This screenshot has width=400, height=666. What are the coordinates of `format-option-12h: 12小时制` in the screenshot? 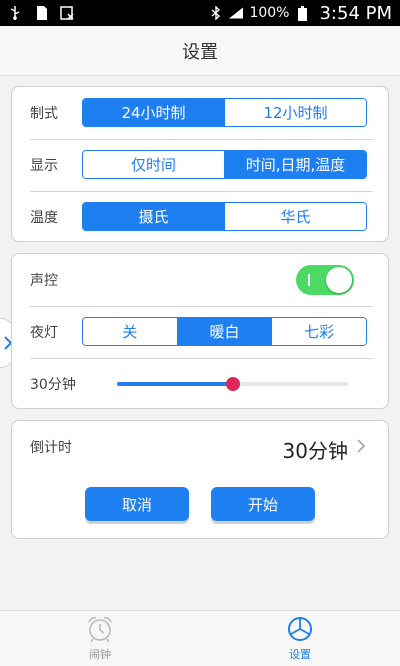 It's located at (295, 112).